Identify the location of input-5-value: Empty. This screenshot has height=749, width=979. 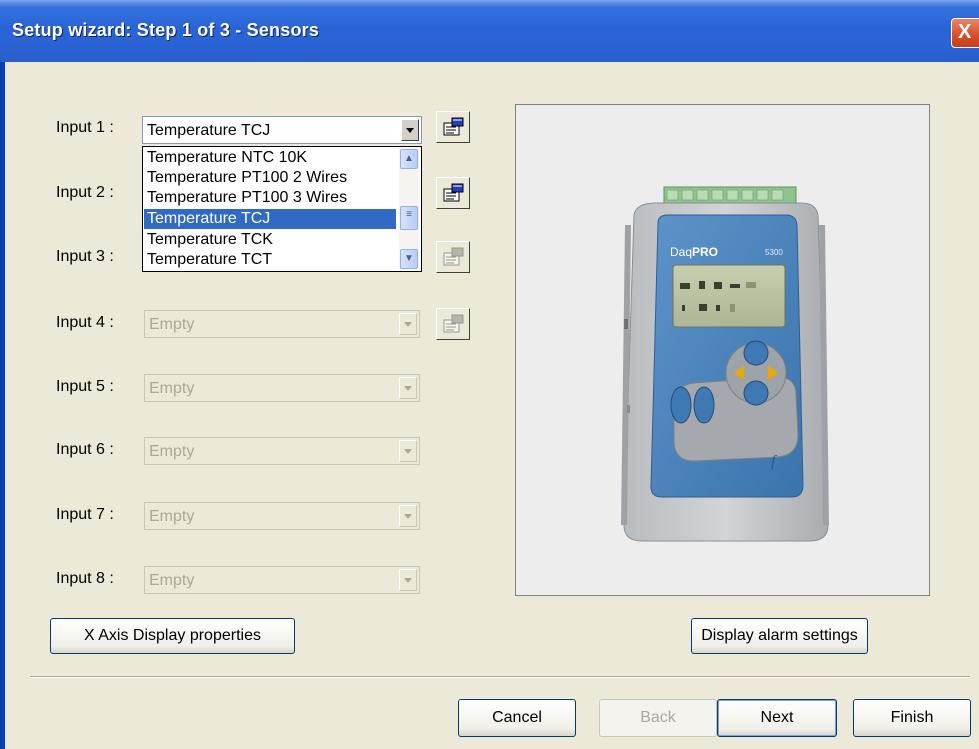
(172, 388).